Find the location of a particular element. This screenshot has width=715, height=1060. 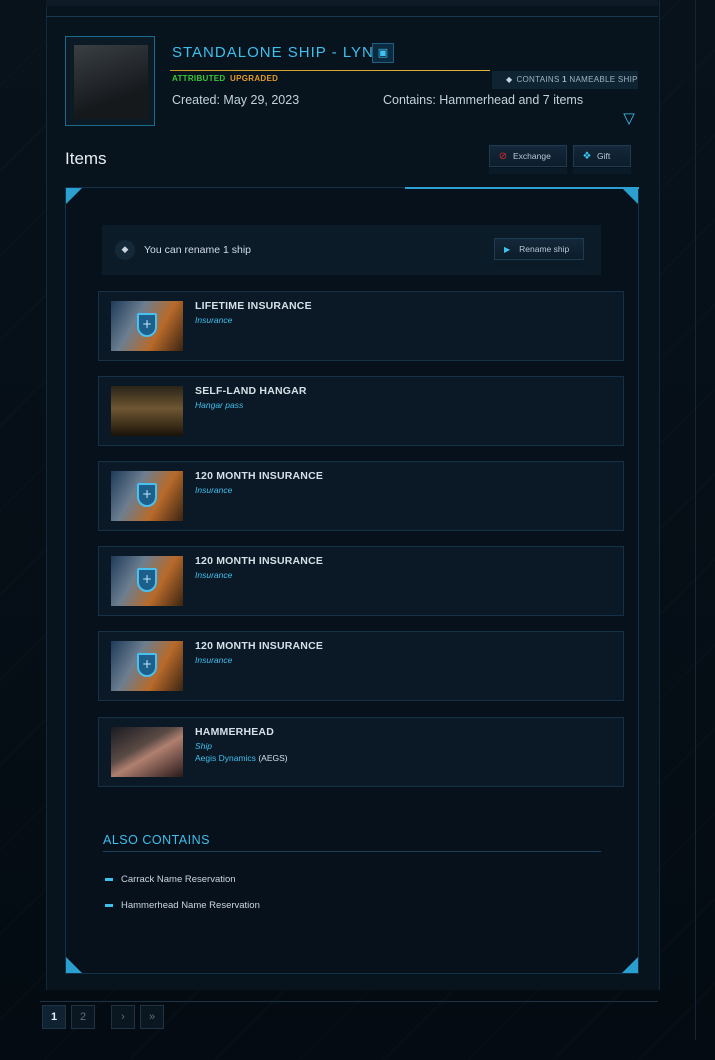

rename-text: You can rename 1 ship is located at coordinates (198, 250).